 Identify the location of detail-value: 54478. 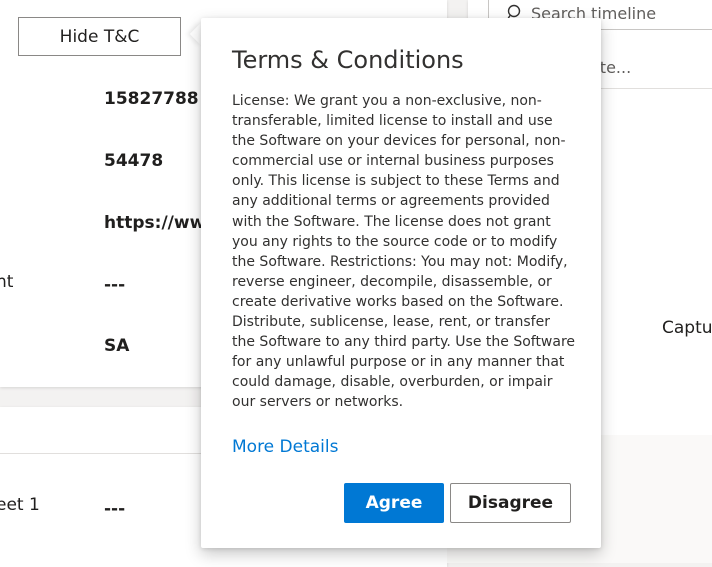
(134, 161).